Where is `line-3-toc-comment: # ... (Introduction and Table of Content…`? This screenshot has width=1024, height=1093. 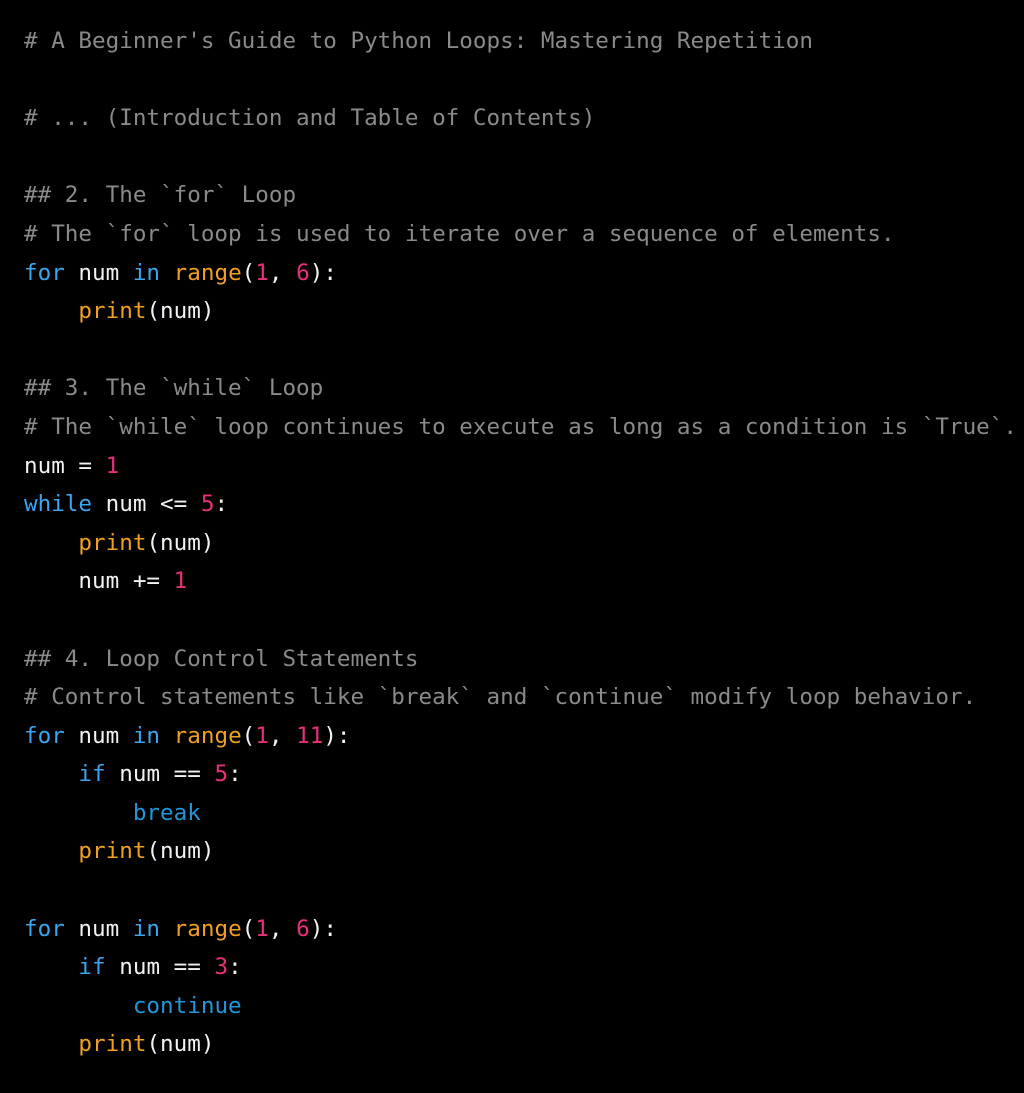
line-3-toc-comment: # ... (Introduction and Table of Content… is located at coordinates (524, 118).